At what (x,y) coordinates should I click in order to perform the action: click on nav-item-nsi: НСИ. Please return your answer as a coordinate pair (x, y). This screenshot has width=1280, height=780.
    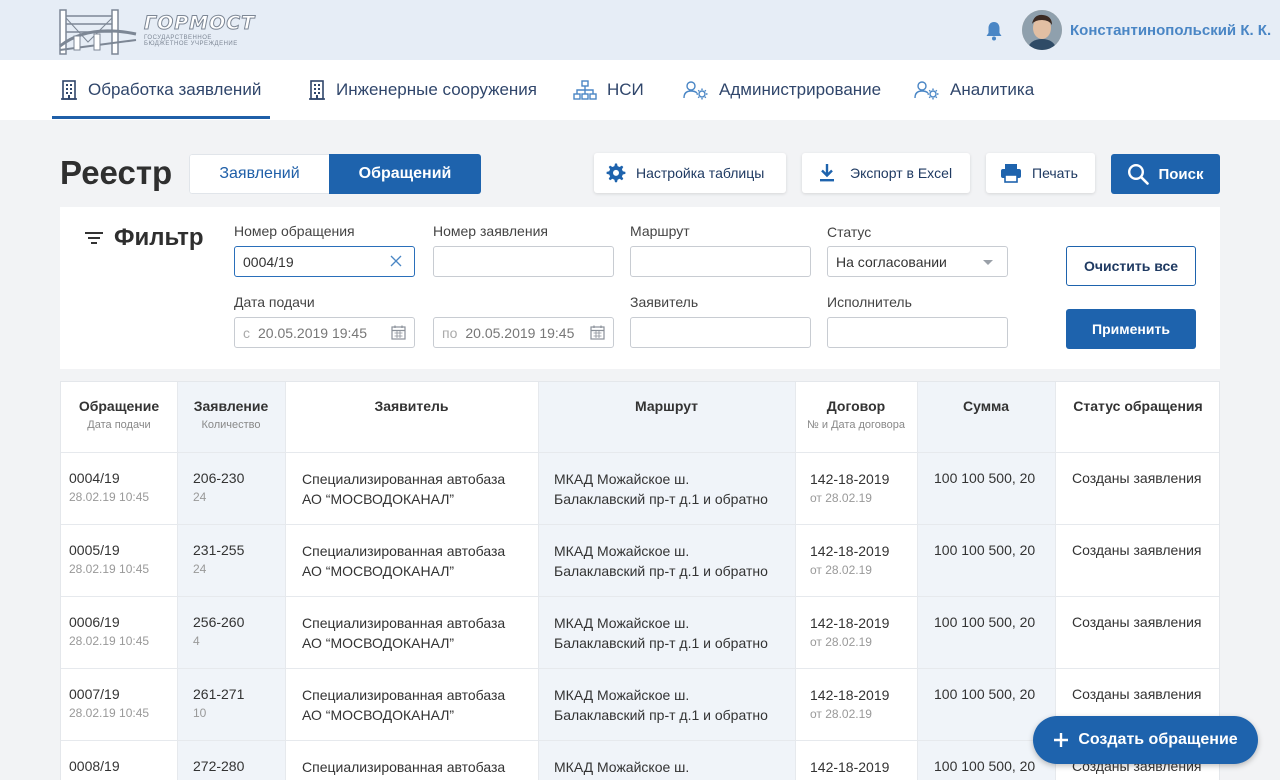
    Looking at the image, I should click on (608, 90).